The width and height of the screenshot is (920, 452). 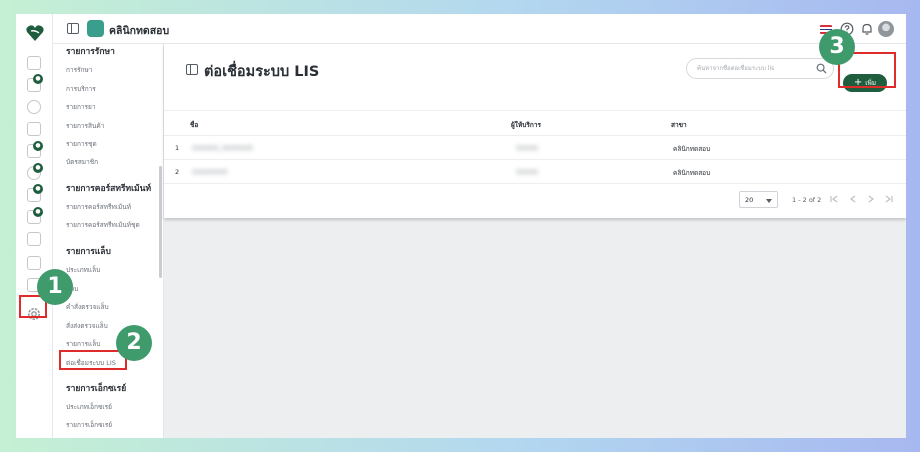 What do you see at coordinates (109, 189) in the screenshot?
I see `menu-section-title: รายการคอร์สทรีทเม้นท์` at bounding box center [109, 189].